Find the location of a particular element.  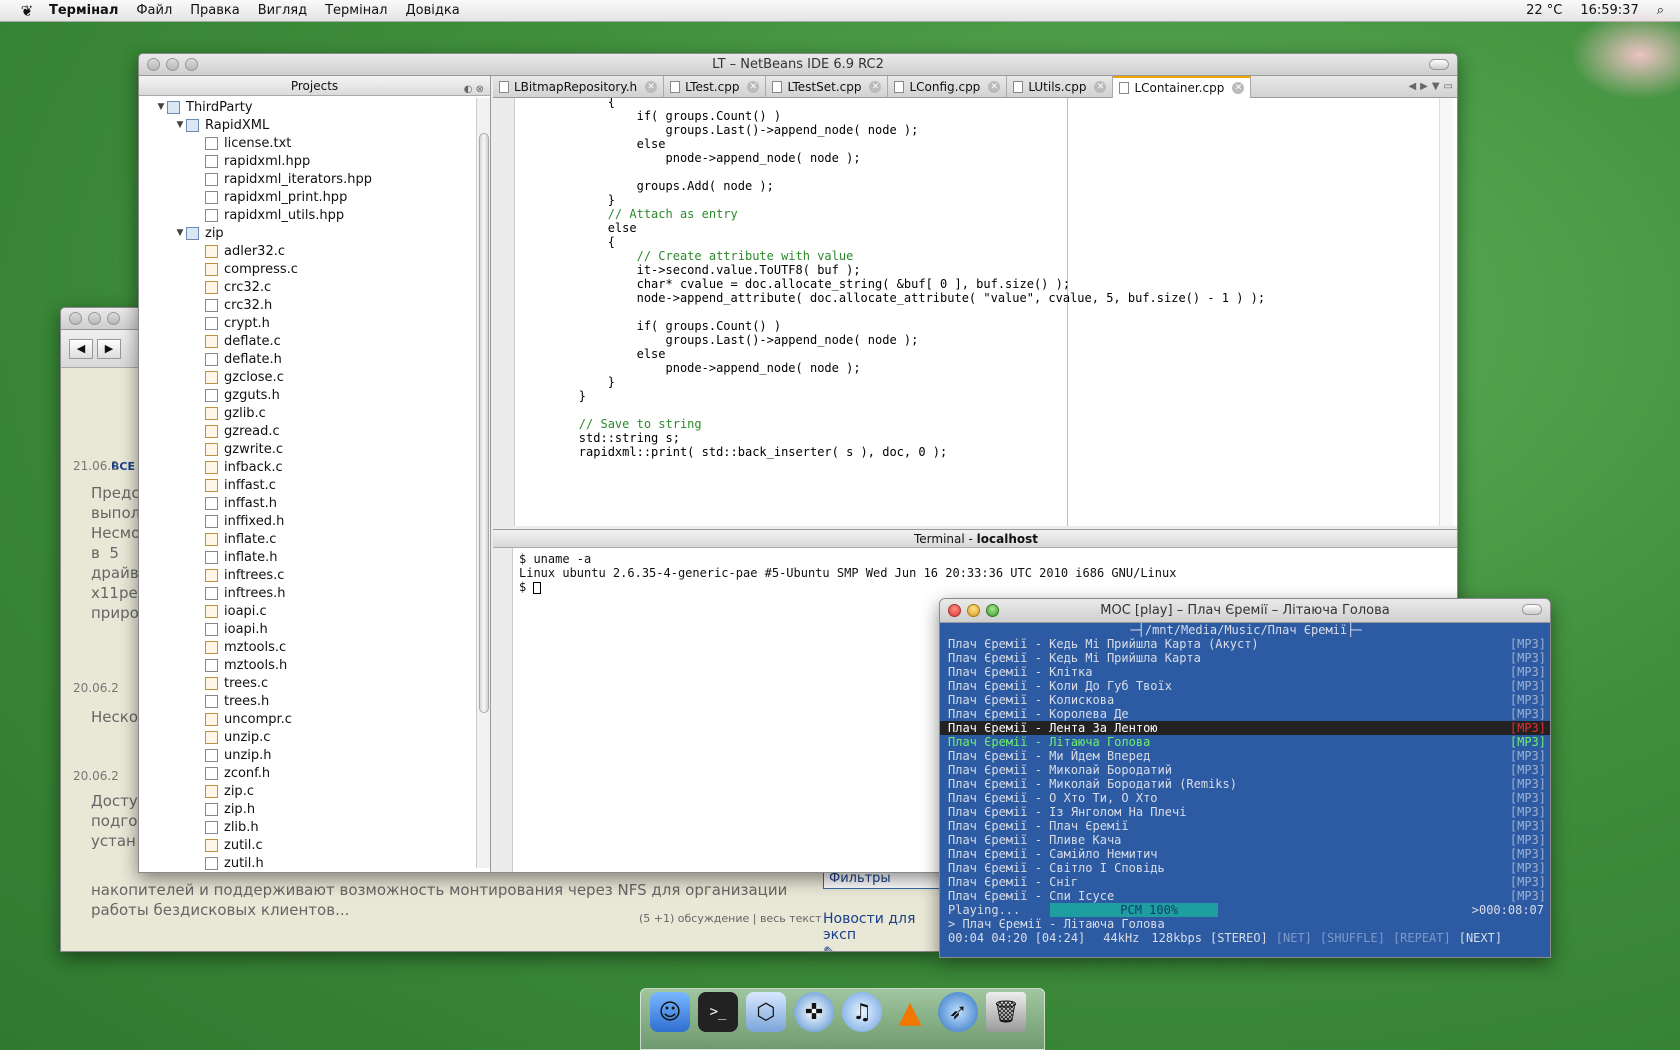

track-row: Плач Єремії - Коли До Губ Твоїх [MP3] is located at coordinates (1245, 686).